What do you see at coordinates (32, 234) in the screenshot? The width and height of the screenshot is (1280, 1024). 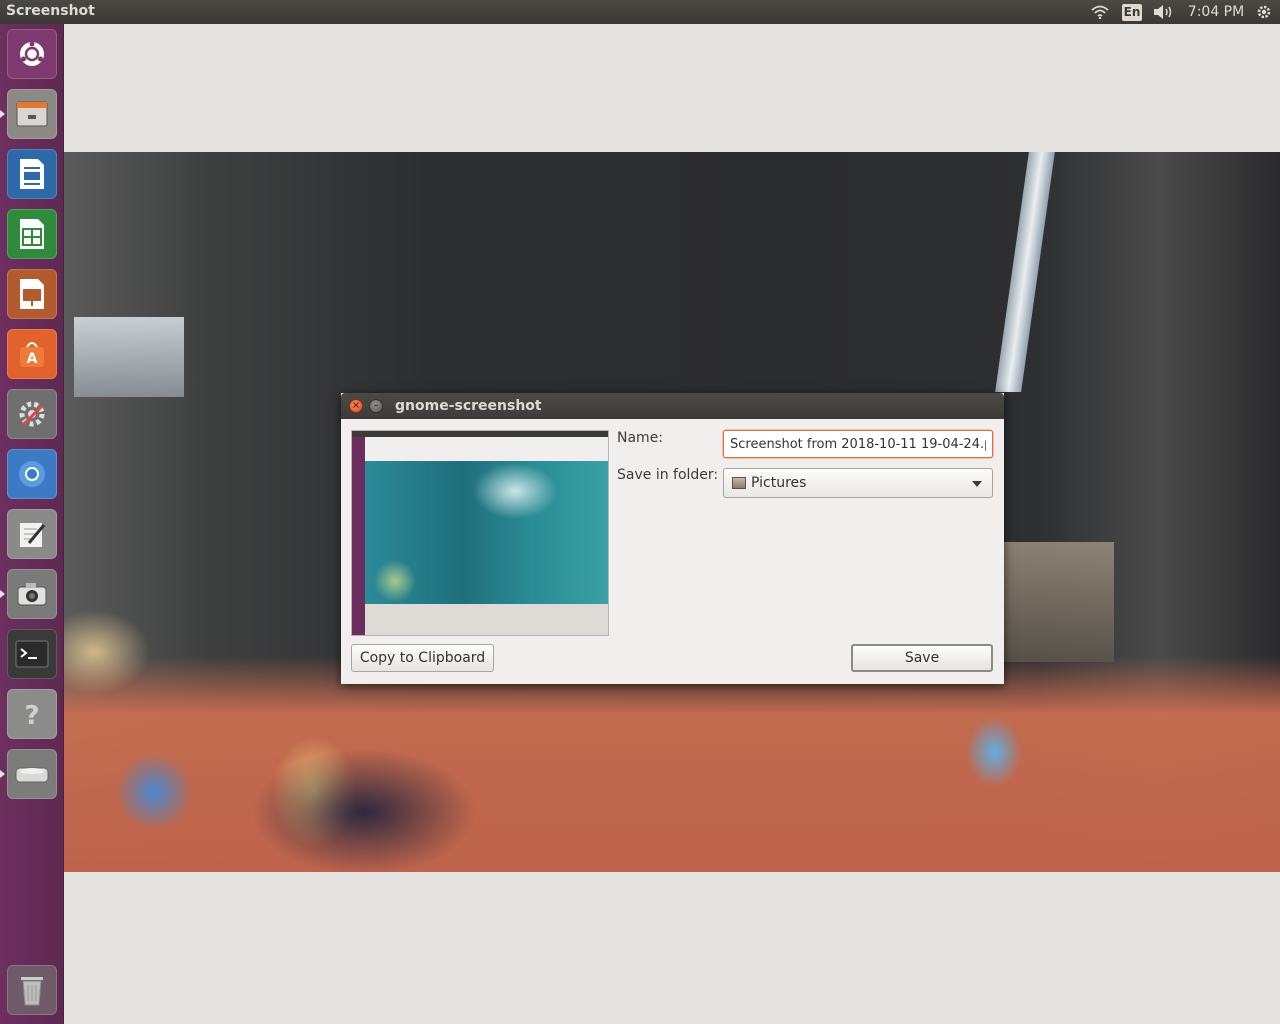 I see `libreoffice-calc-icon` at bounding box center [32, 234].